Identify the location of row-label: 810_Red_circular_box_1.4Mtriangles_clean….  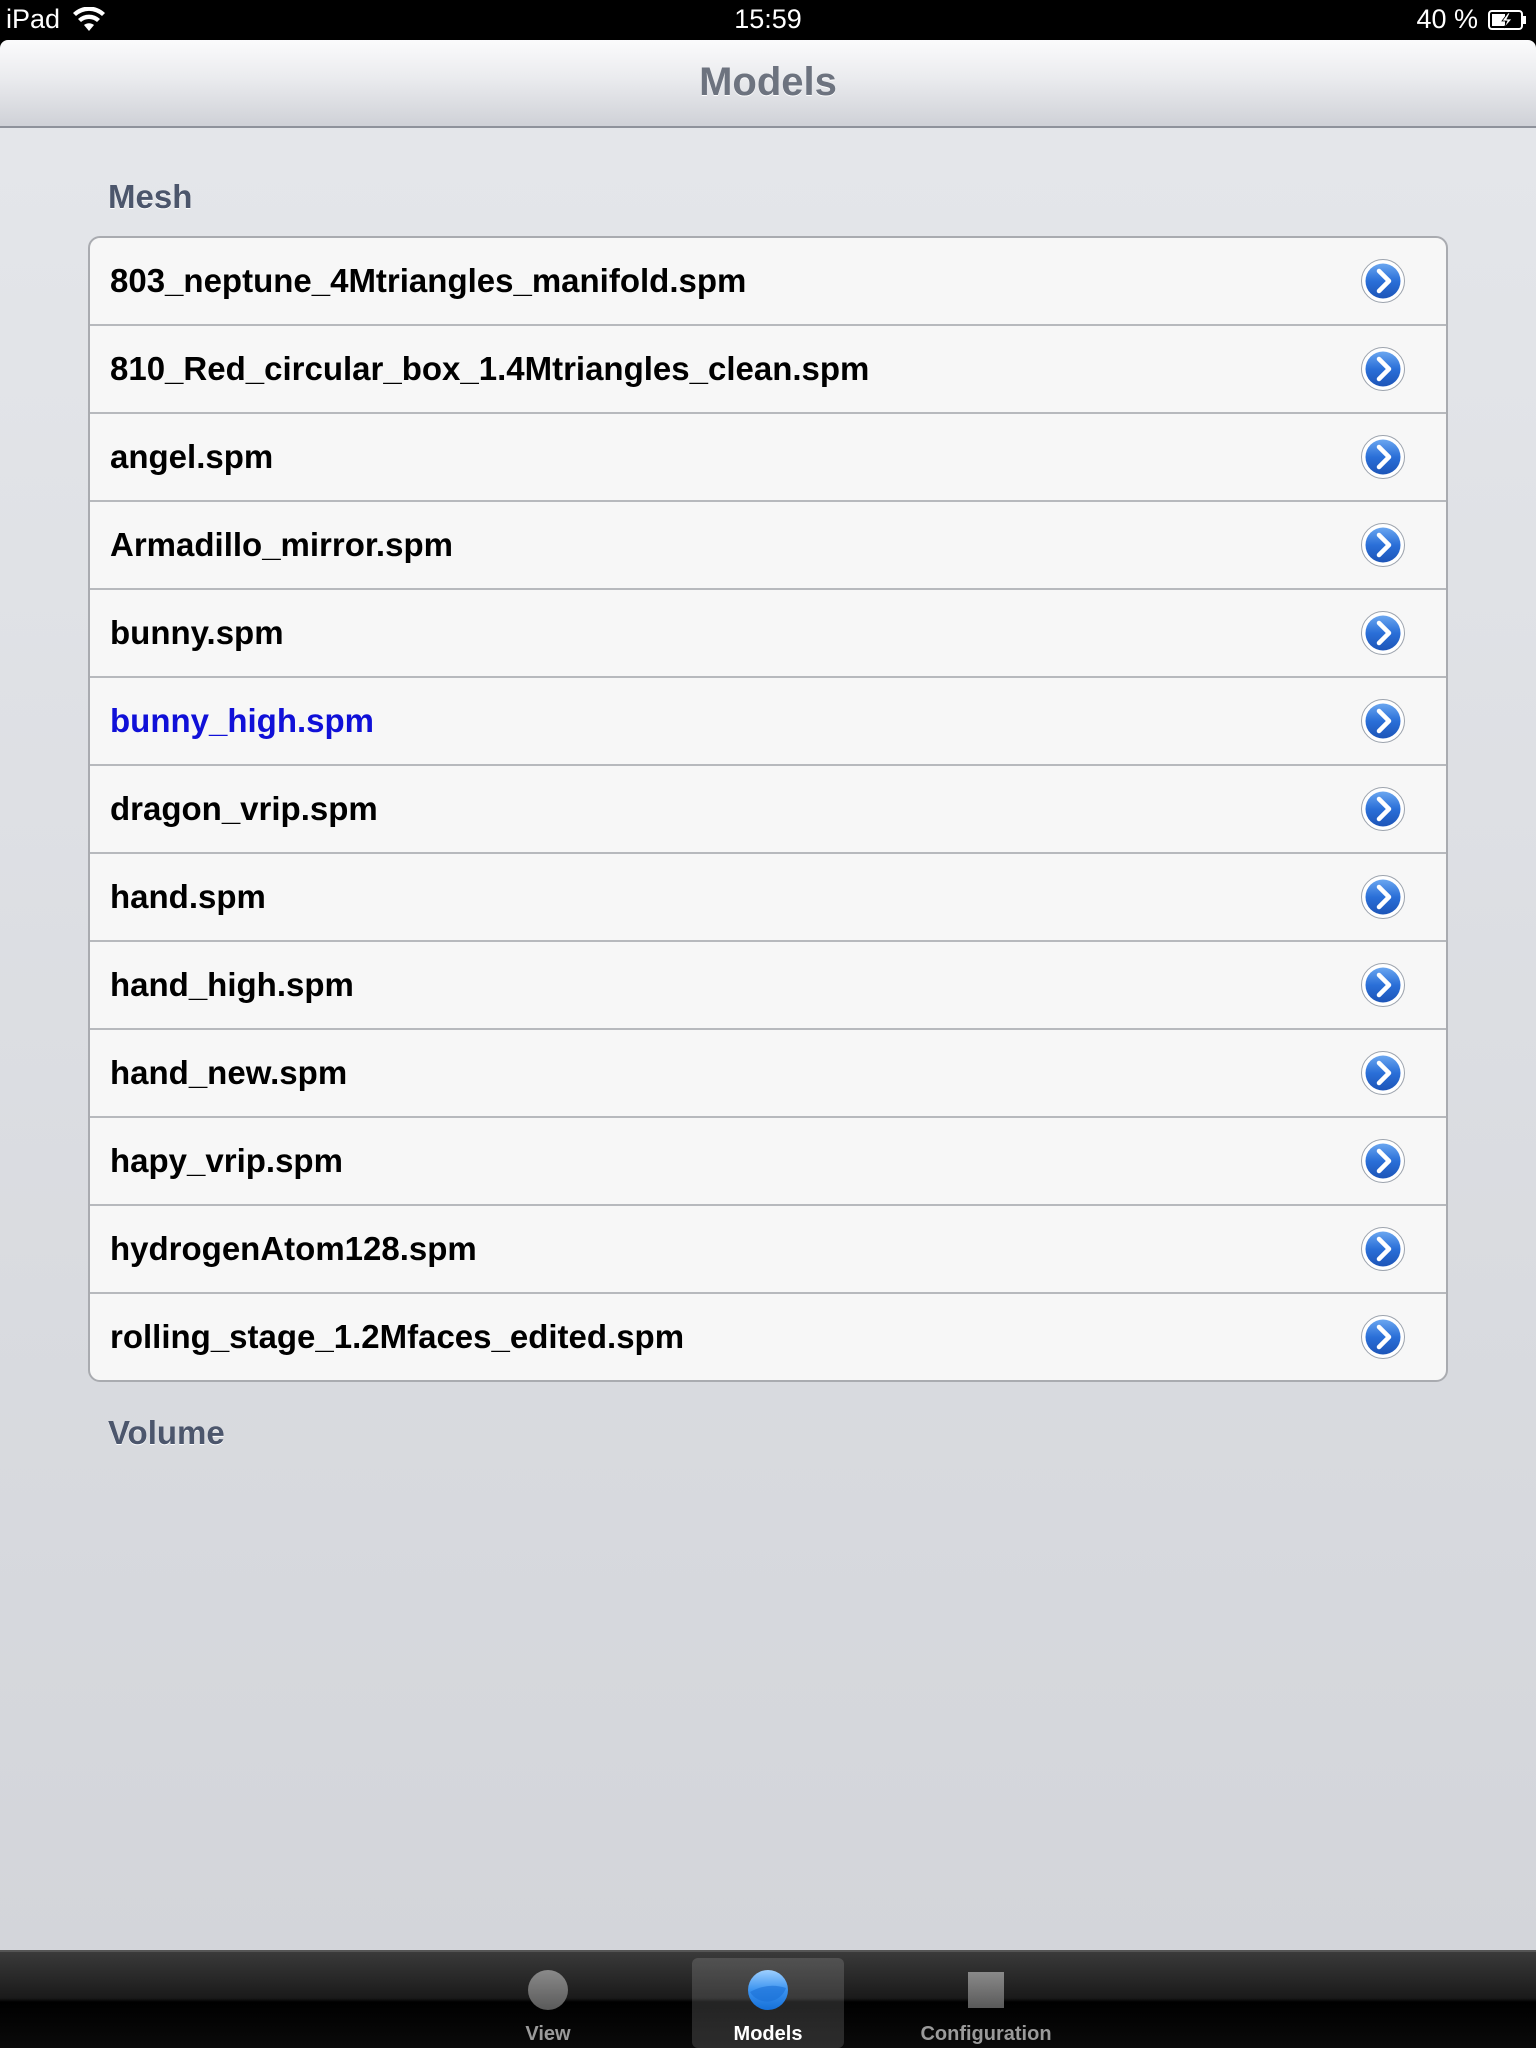
(490, 368).